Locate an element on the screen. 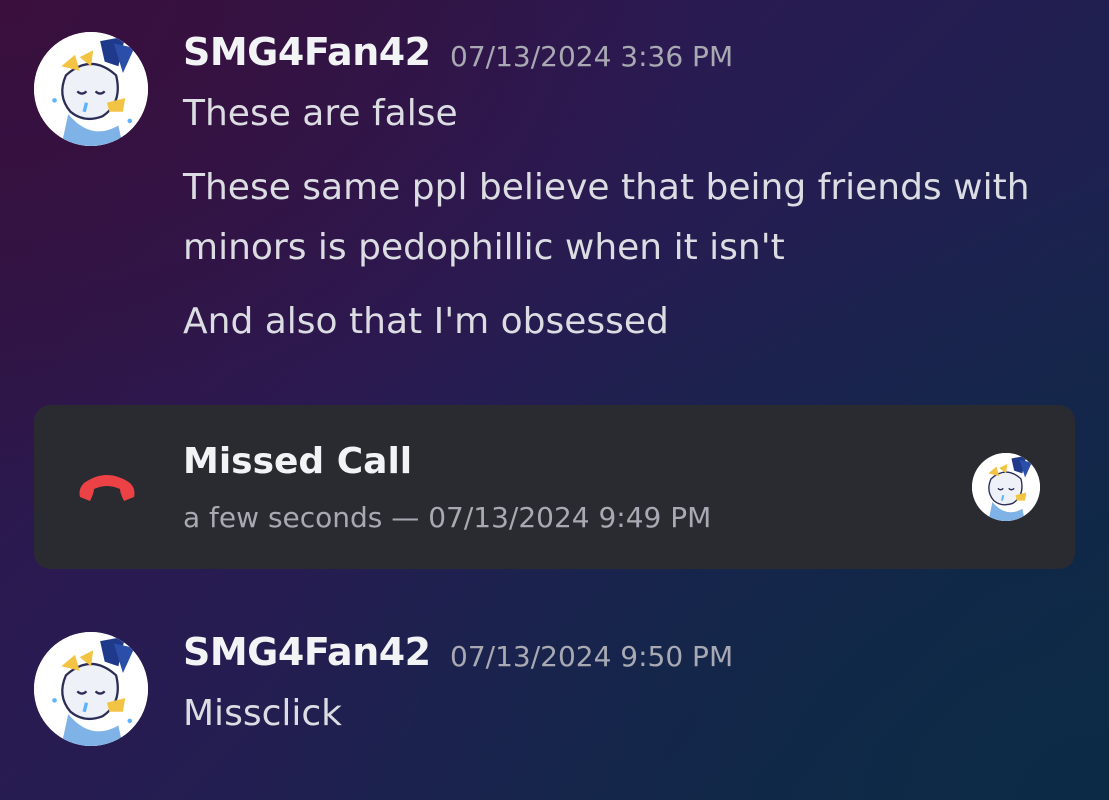 This screenshot has width=1109, height=800. call-duration-timestamp: a few seconds — 07/13/2024 9:49 PM is located at coordinates (447, 517).